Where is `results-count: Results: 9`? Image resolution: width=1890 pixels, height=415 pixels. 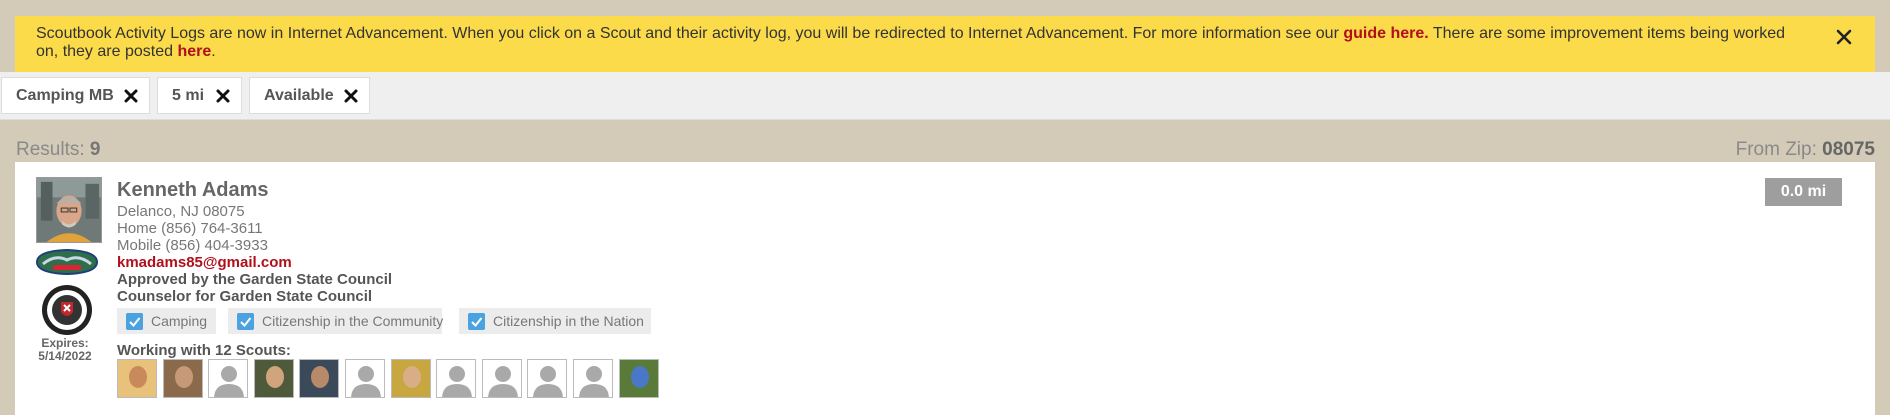 results-count: Results: 9 is located at coordinates (58, 150).